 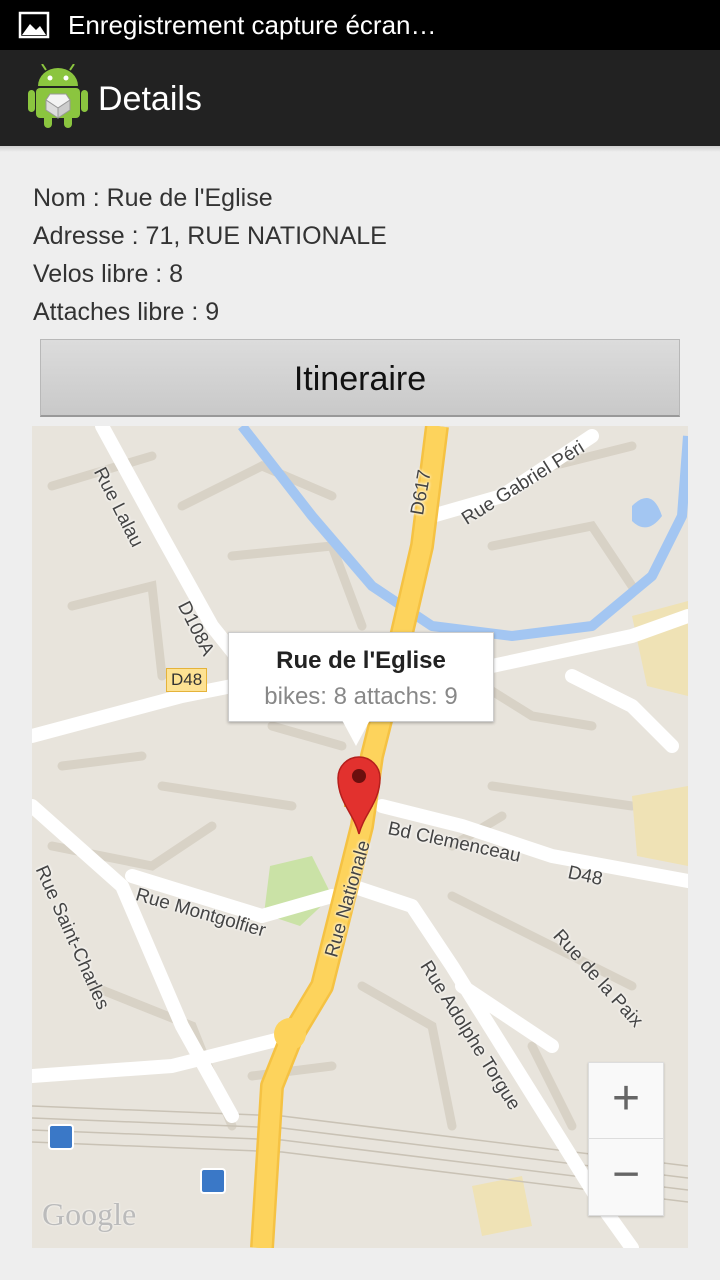 I want to click on zoom-controls: + −, so click(x=626, y=1139).